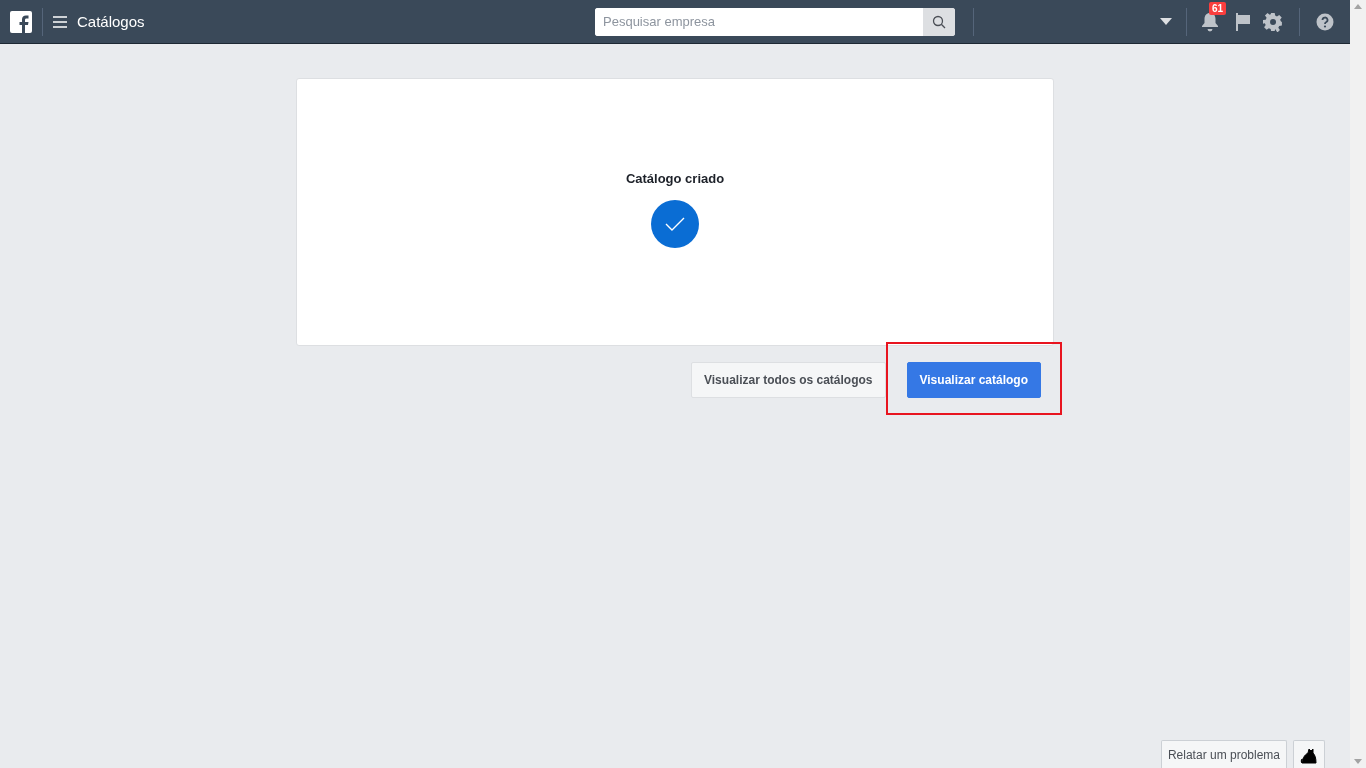 This screenshot has height=768, width=1366. I want to click on action-button: Visualizar catálogo, so click(973, 380).